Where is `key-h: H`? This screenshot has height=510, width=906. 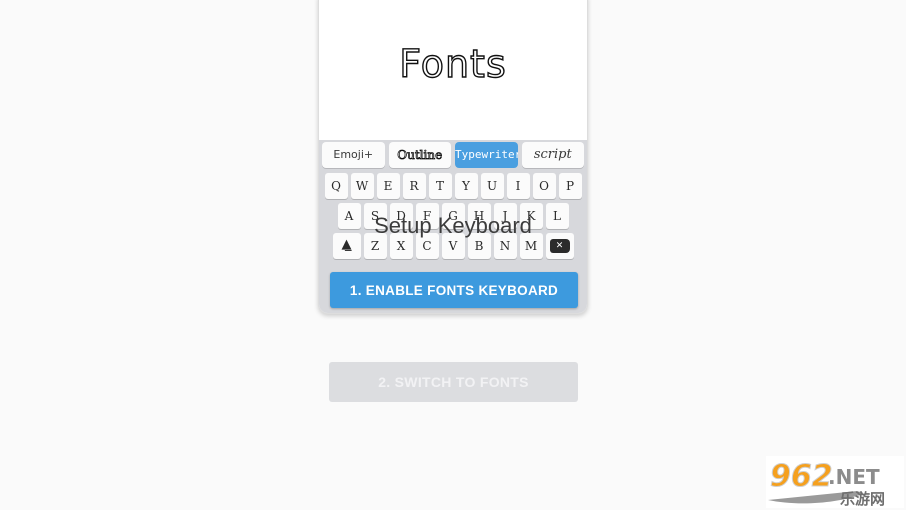 key-h: H is located at coordinates (479, 216).